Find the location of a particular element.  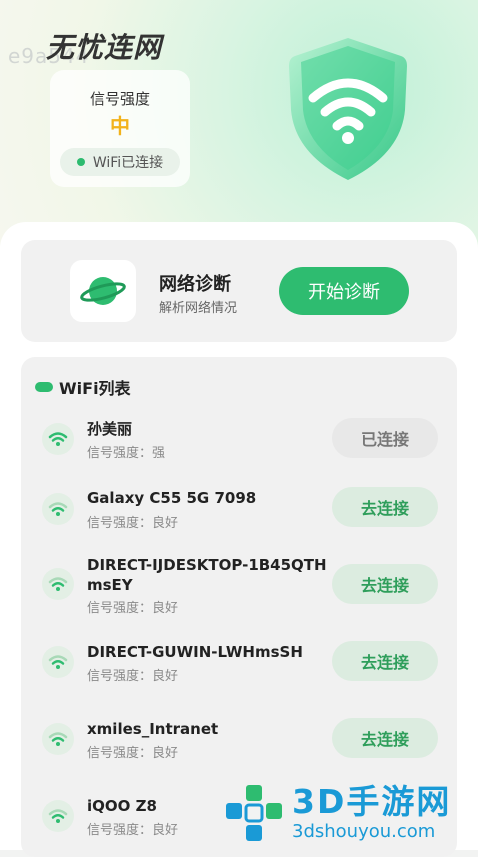

wifi-status-text: WiFi已连接 is located at coordinates (128, 163).